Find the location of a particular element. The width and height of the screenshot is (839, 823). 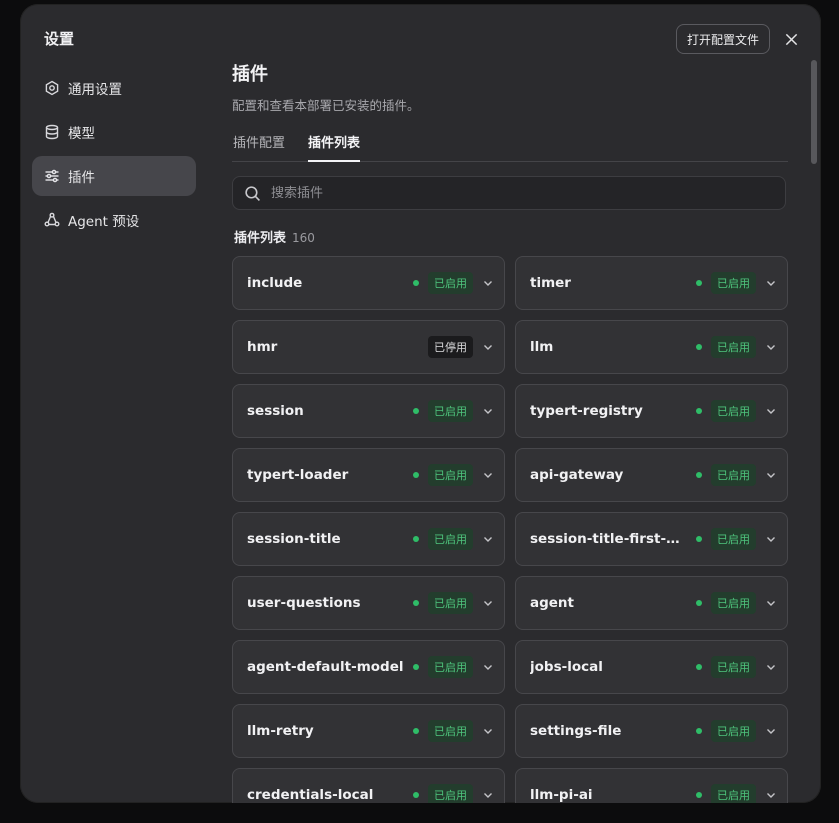

gear-icon is located at coordinates (52, 88).